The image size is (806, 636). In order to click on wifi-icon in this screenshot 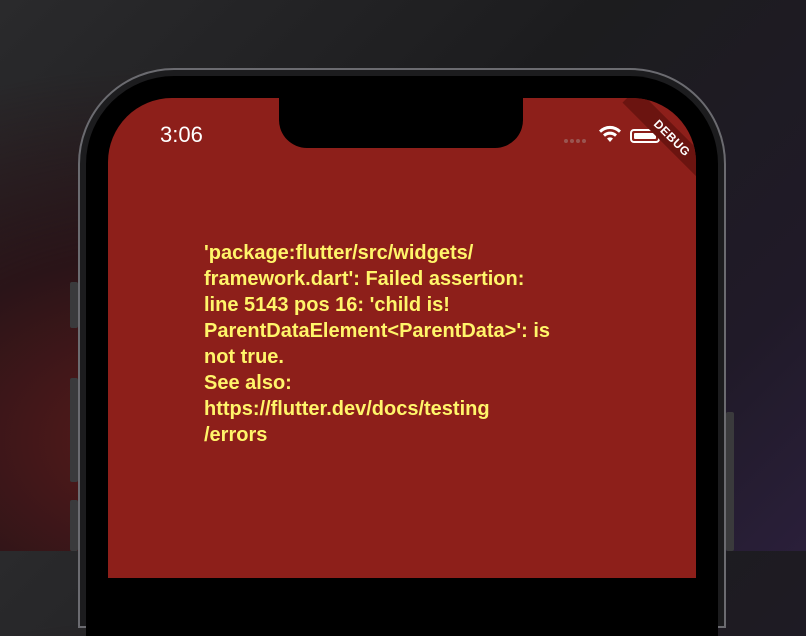, I will do `click(610, 133)`.